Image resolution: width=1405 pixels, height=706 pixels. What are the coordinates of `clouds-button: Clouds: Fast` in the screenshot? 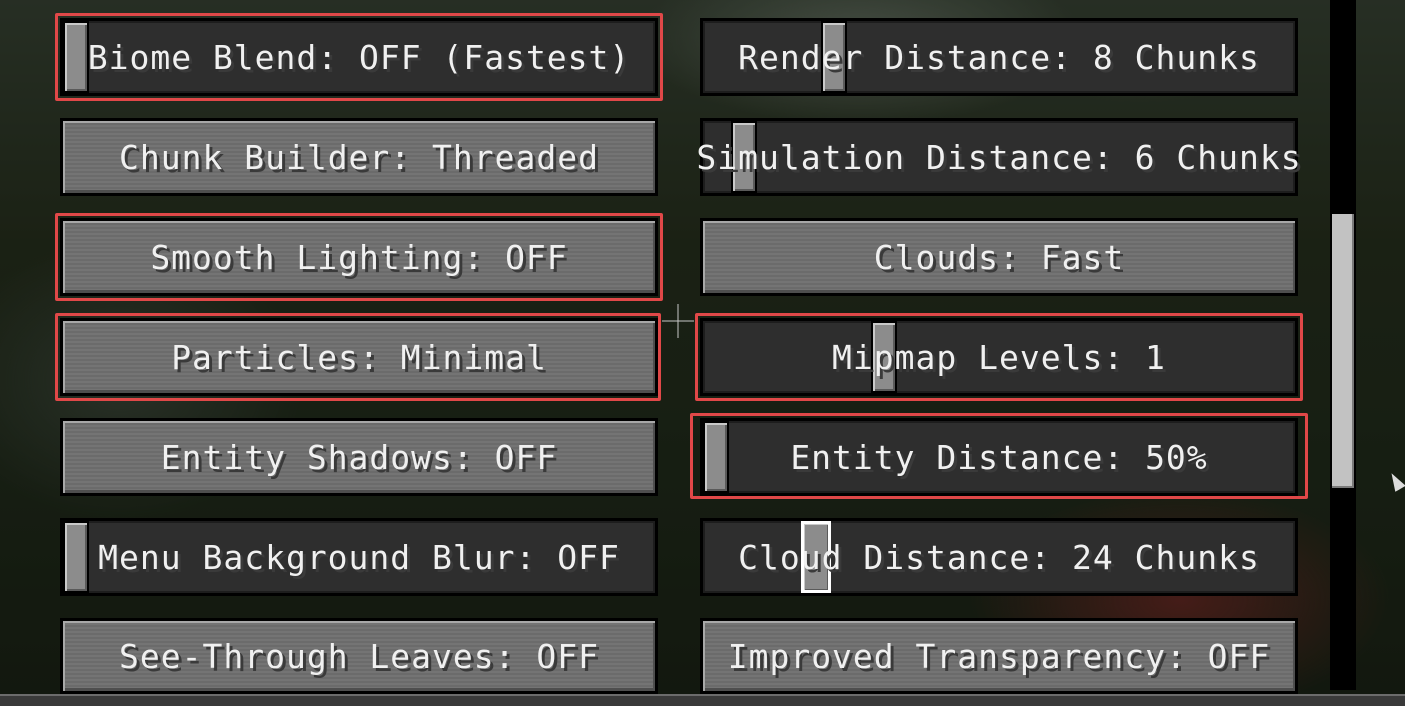 It's located at (999, 257).